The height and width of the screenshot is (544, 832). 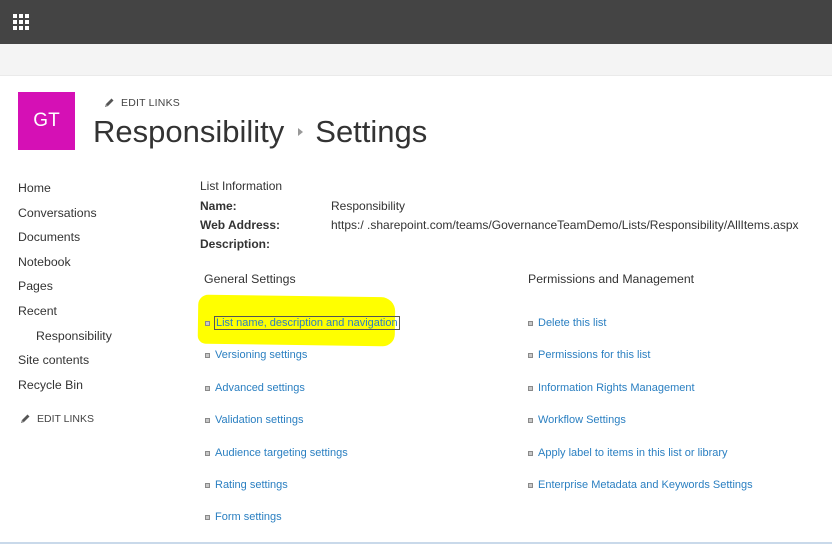 What do you see at coordinates (616, 388) in the screenshot?
I see `information-rights-management-link: Information Rights Management` at bounding box center [616, 388].